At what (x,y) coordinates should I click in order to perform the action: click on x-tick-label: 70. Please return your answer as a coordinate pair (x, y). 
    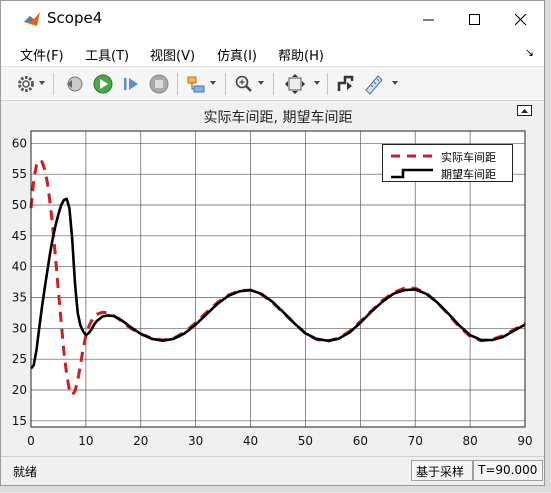
    Looking at the image, I should click on (415, 441).